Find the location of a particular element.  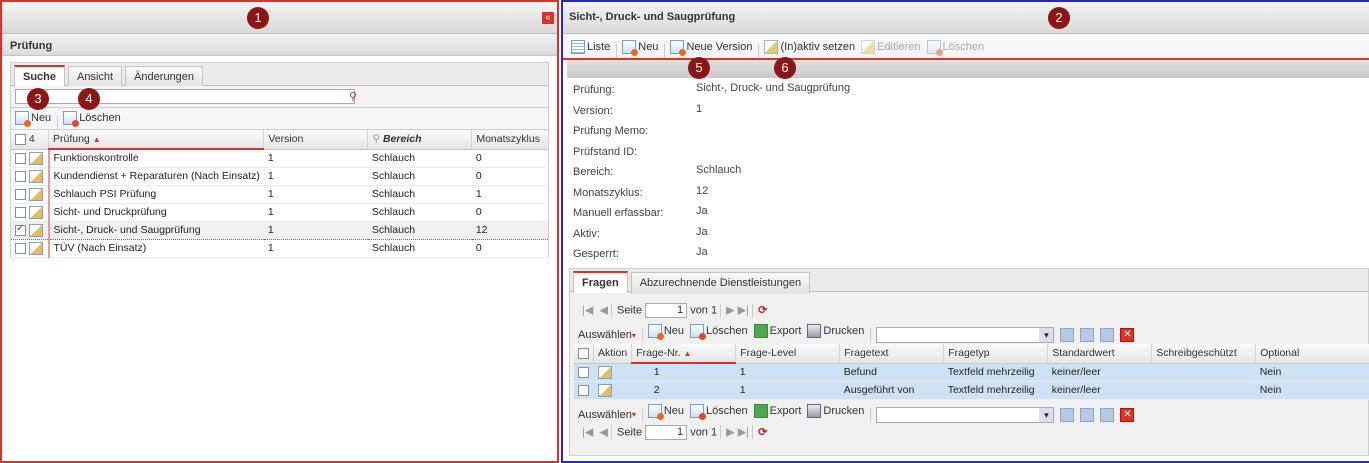

col-monatszyklus: Monatszyklus is located at coordinates (510, 140).